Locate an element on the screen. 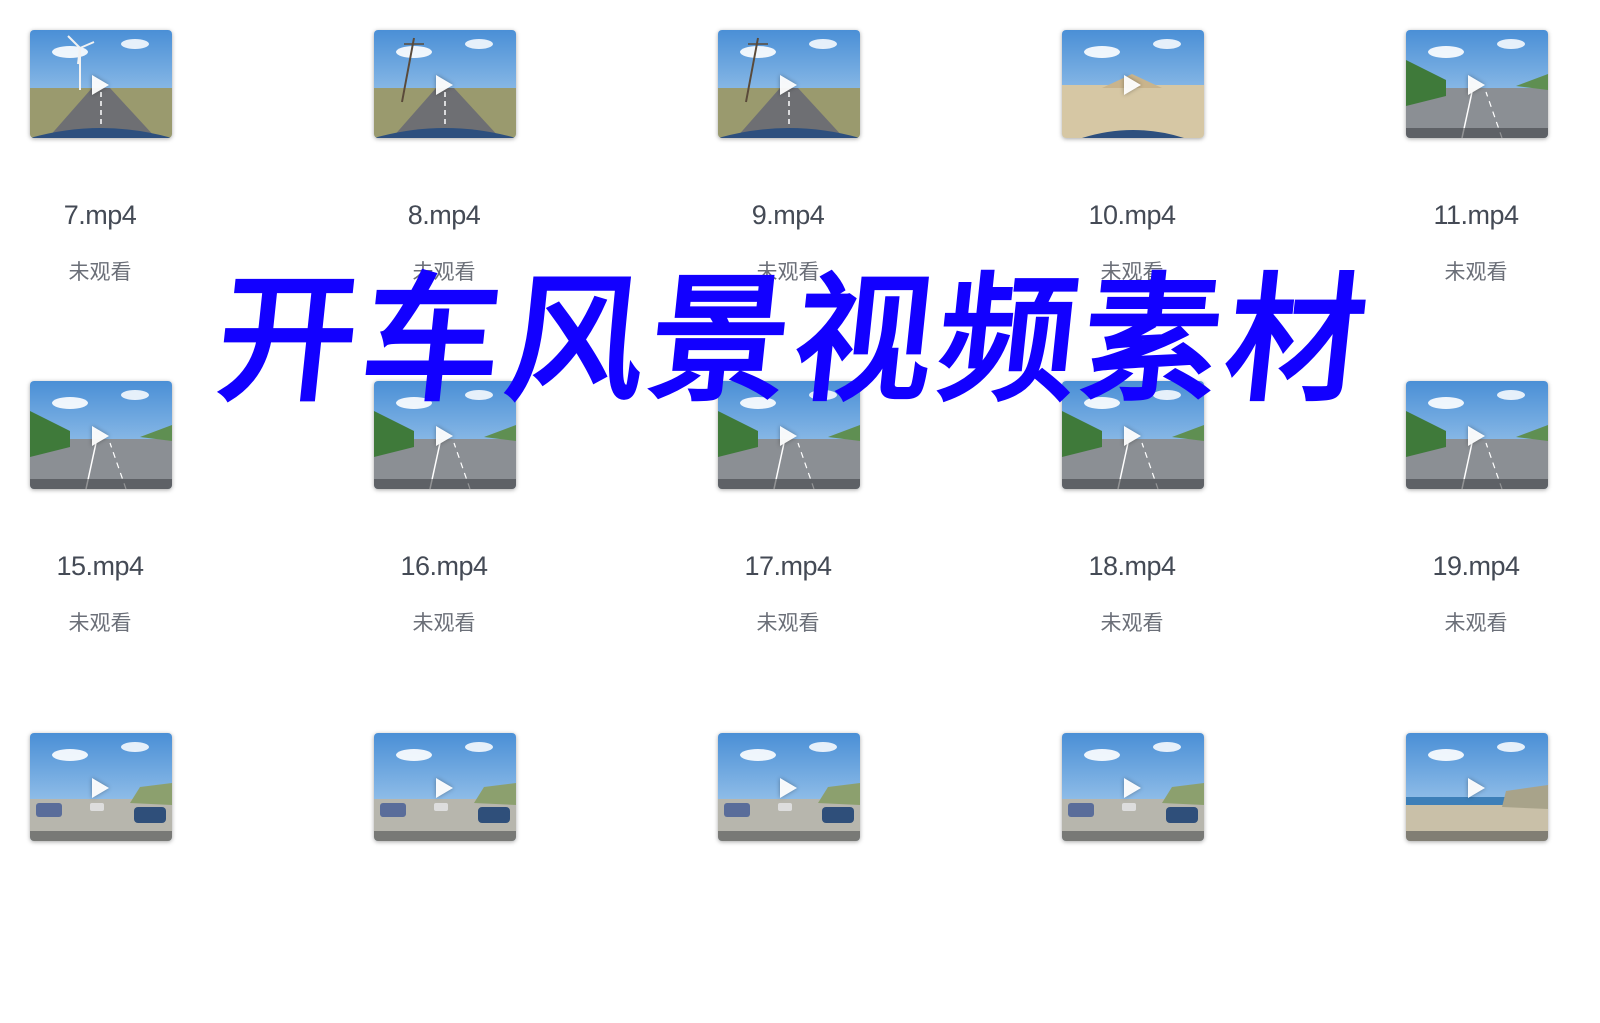  file-name: 8.mp4 is located at coordinates (444, 215).